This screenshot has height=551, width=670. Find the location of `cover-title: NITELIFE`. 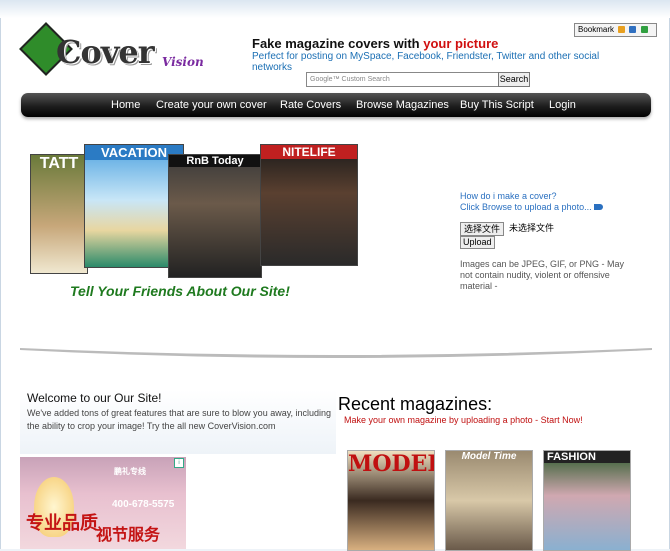

cover-title: NITELIFE is located at coordinates (309, 152).